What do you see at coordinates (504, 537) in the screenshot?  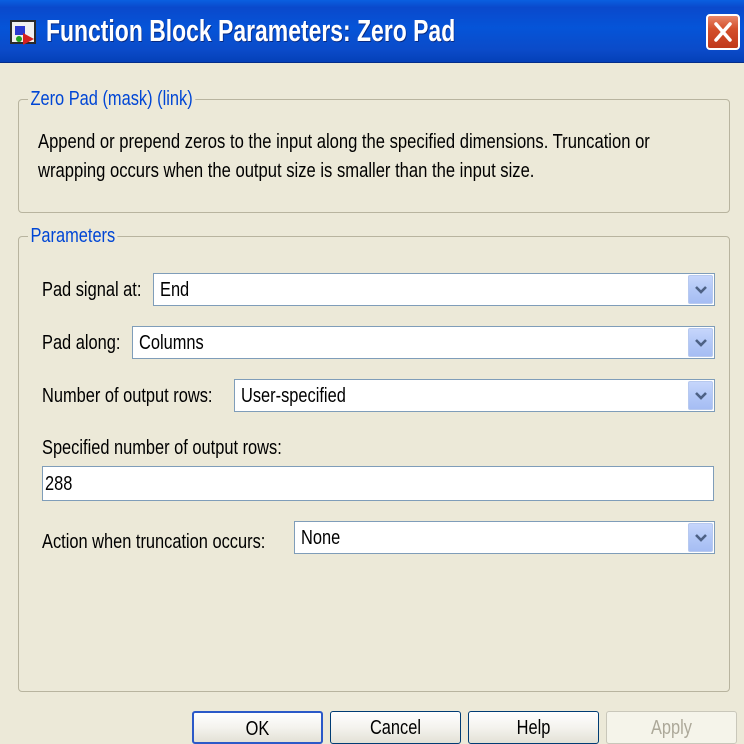 I see `truncation-action-dropdown: None` at bounding box center [504, 537].